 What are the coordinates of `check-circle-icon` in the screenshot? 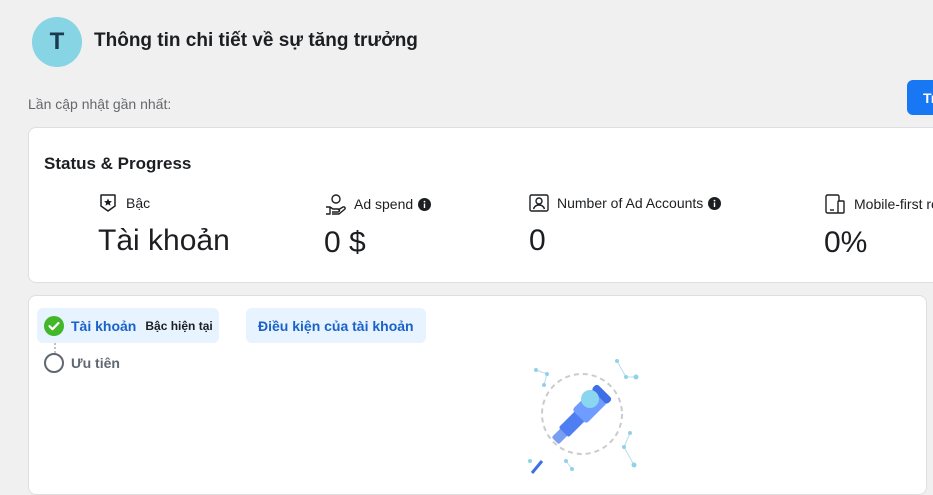 It's located at (54, 325).